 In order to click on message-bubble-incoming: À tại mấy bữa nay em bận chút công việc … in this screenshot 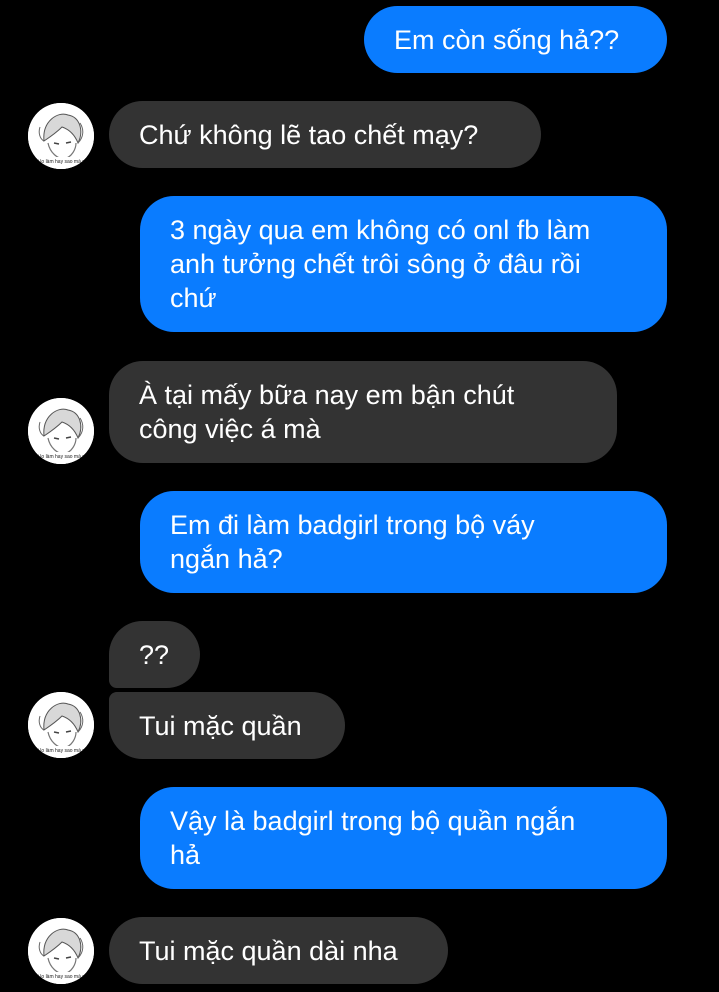, I will do `click(363, 412)`.